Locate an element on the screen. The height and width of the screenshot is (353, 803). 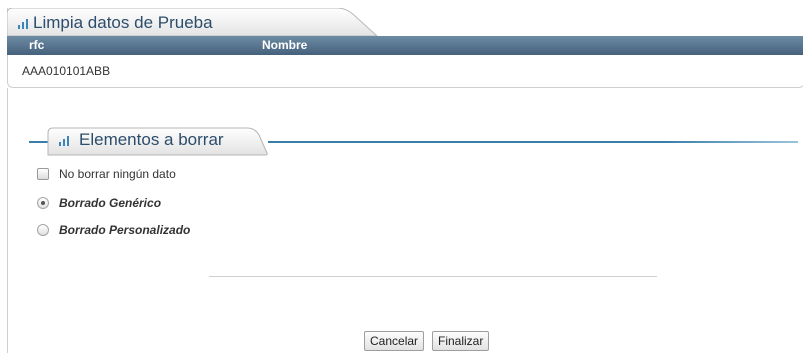
section-tab: Elementos a borrar is located at coordinates (158, 141).